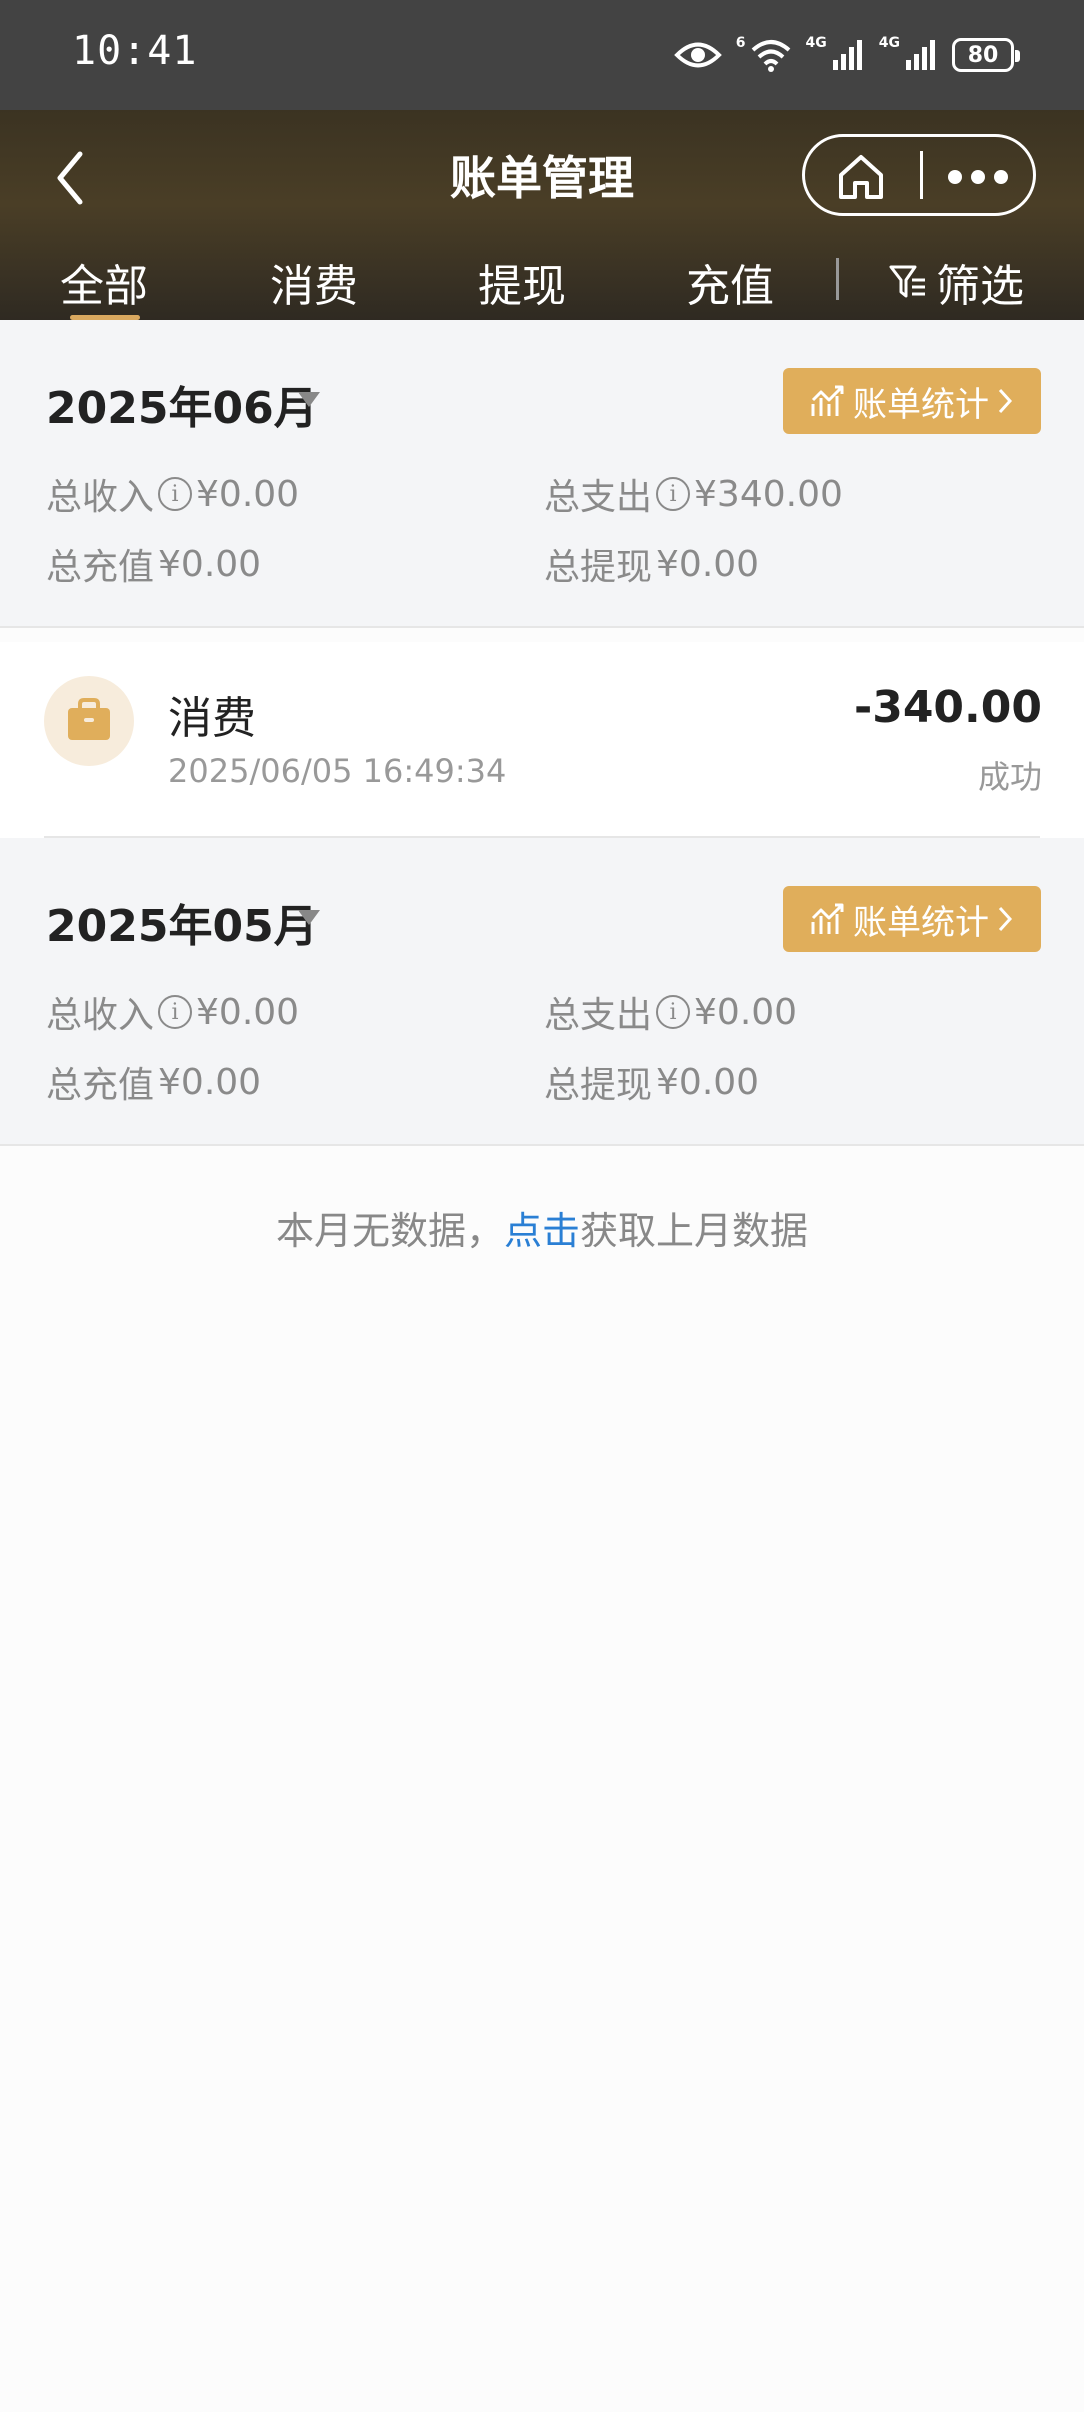 The image size is (1084, 2412). Describe the element at coordinates (542, 1231) in the screenshot. I see `load-previous-link: 点击` at that location.